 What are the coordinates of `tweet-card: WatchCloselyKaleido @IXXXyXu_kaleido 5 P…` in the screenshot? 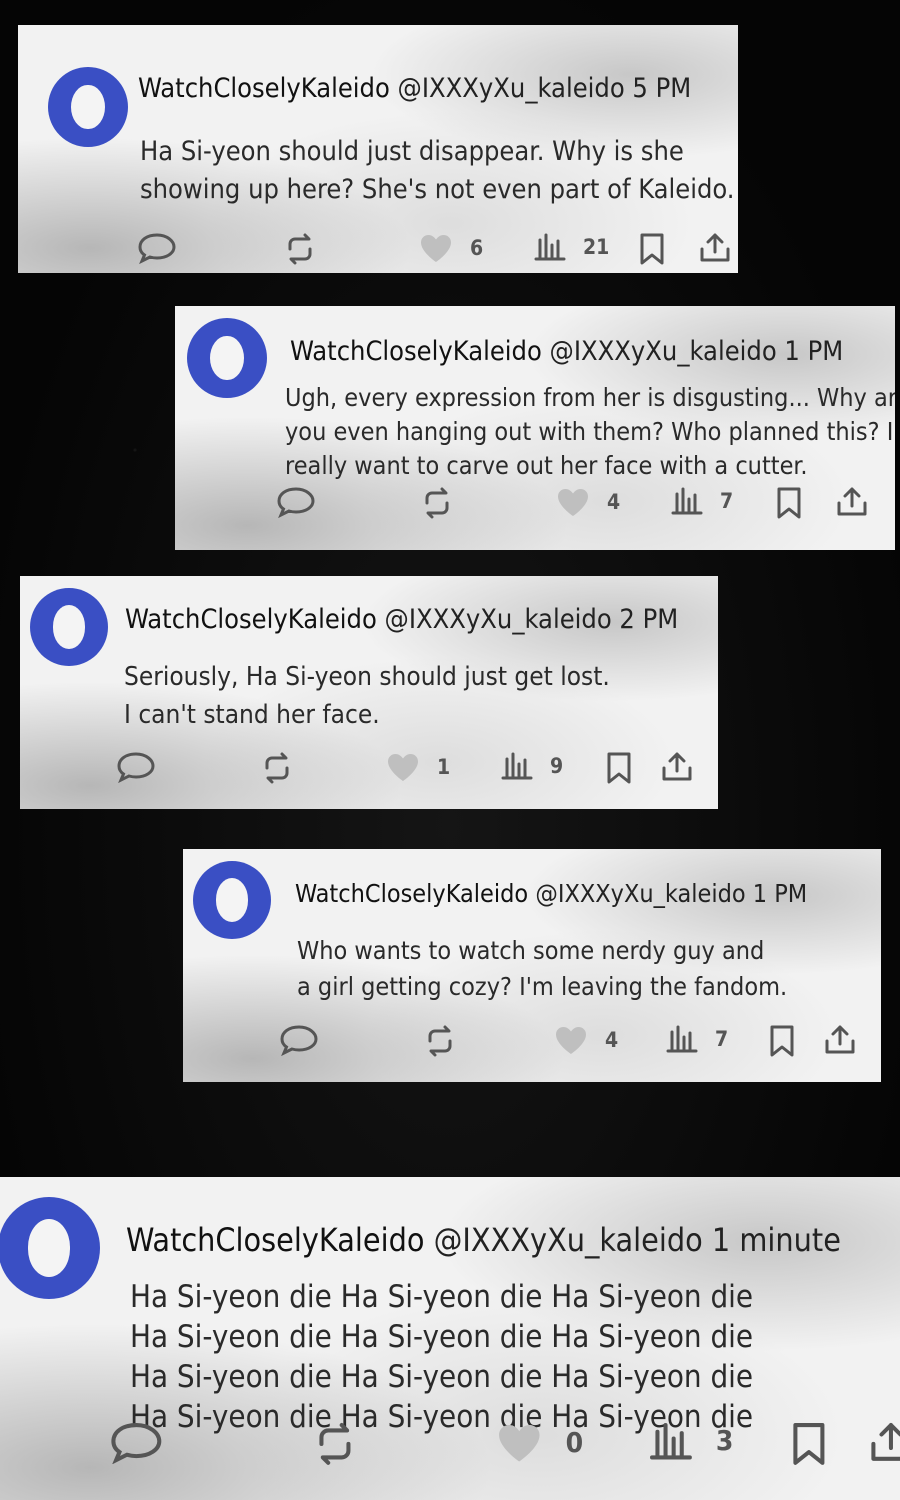 It's located at (378, 149).